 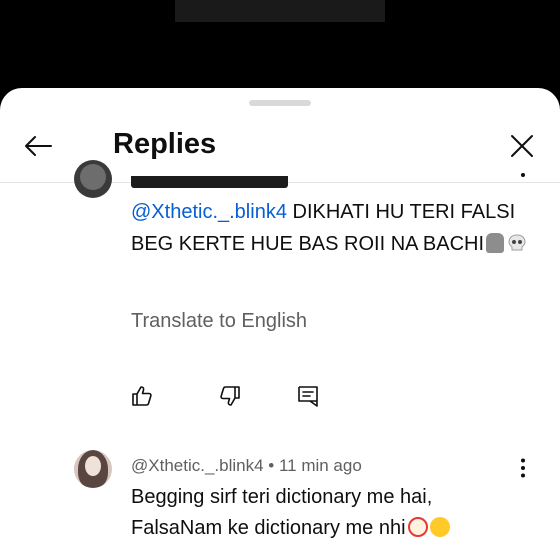 I want to click on back-button, so click(x=38, y=146).